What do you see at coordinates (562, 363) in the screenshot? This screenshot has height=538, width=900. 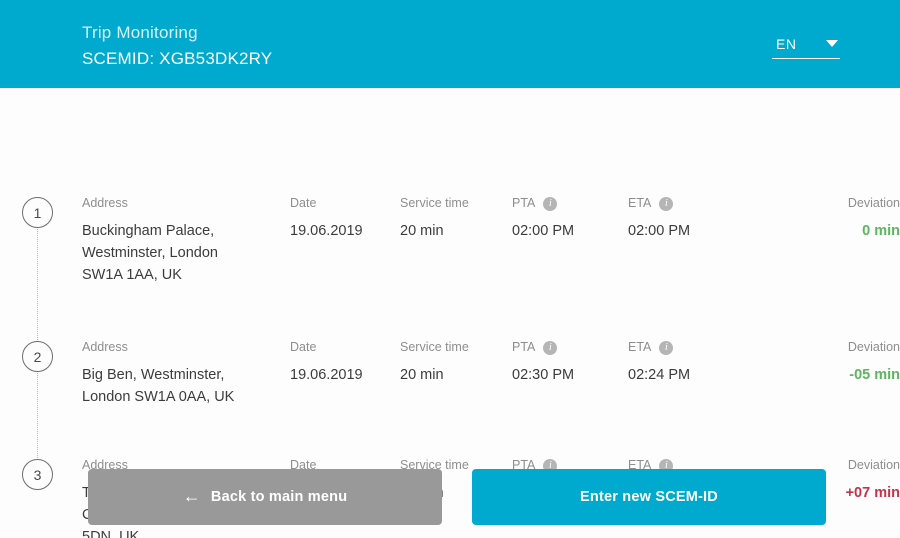 I see `pta-cell: PTA i 02:30 PM` at bounding box center [562, 363].